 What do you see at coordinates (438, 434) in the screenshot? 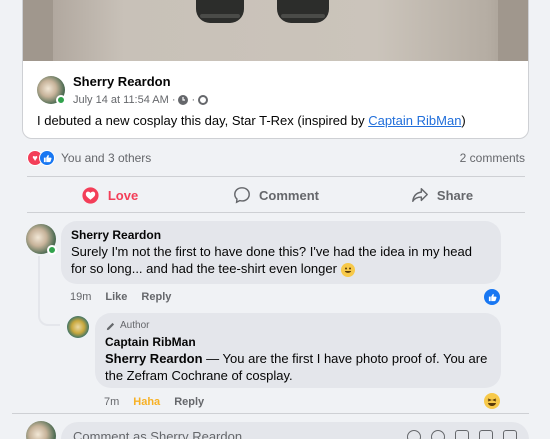
I see `emoji-icon` at bounding box center [438, 434].